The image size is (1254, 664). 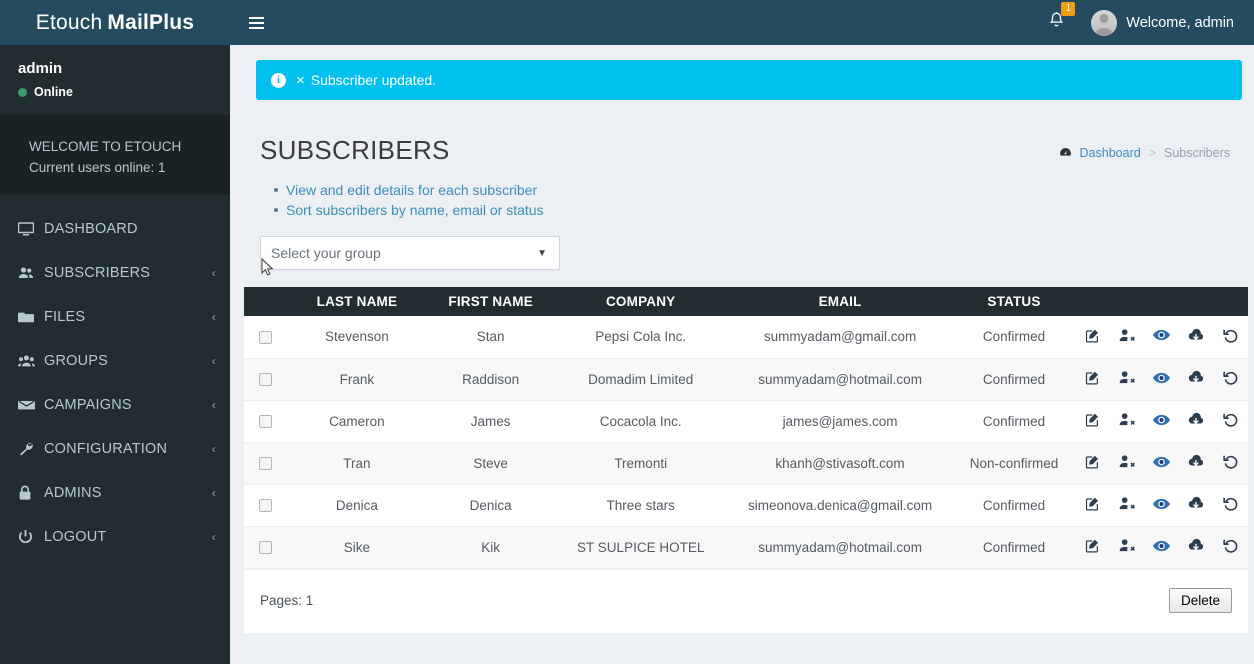 What do you see at coordinates (115, 449) in the screenshot?
I see `sidebar-item-configuration: CONFIGURATION ‹` at bounding box center [115, 449].